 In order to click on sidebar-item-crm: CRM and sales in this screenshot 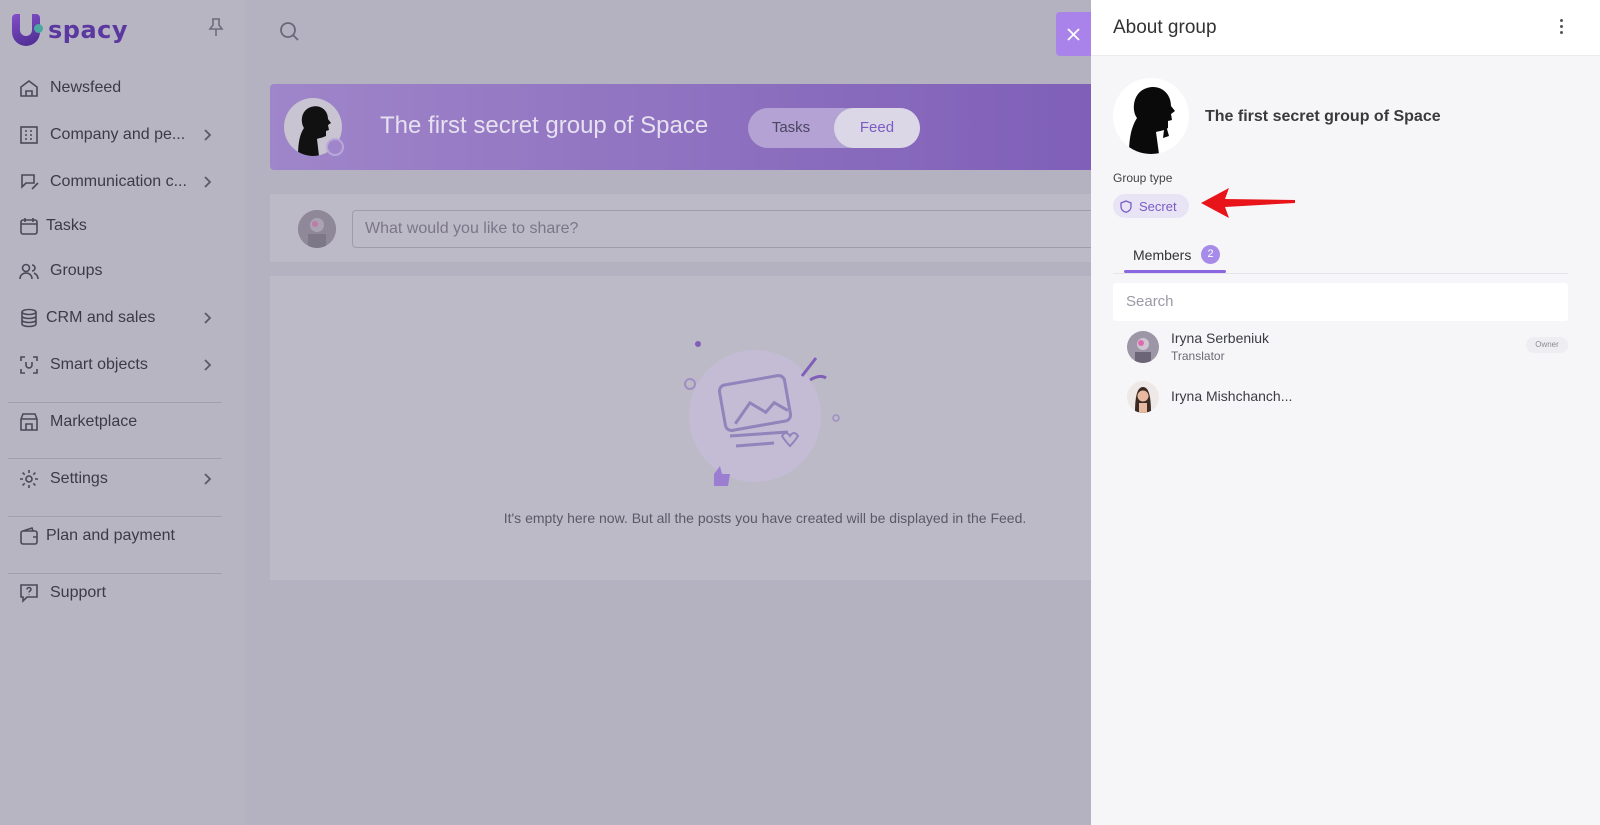, I will do `click(123, 318)`.